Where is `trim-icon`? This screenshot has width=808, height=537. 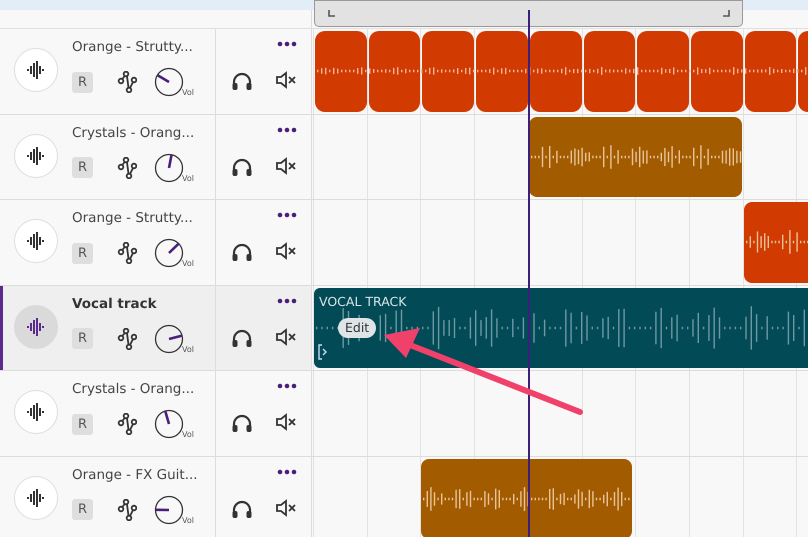 trim-icon is located at coordinates (323, 352).